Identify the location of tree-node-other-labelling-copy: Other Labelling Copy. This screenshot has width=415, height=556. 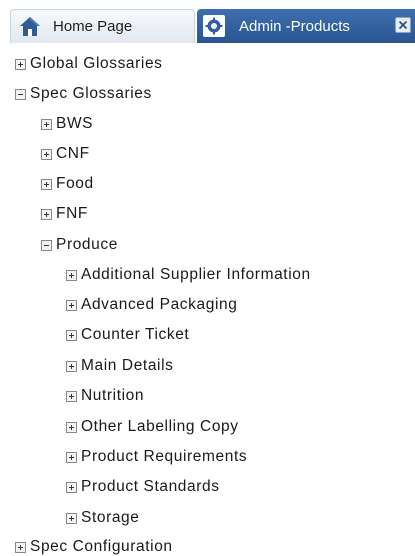
(152, 427).